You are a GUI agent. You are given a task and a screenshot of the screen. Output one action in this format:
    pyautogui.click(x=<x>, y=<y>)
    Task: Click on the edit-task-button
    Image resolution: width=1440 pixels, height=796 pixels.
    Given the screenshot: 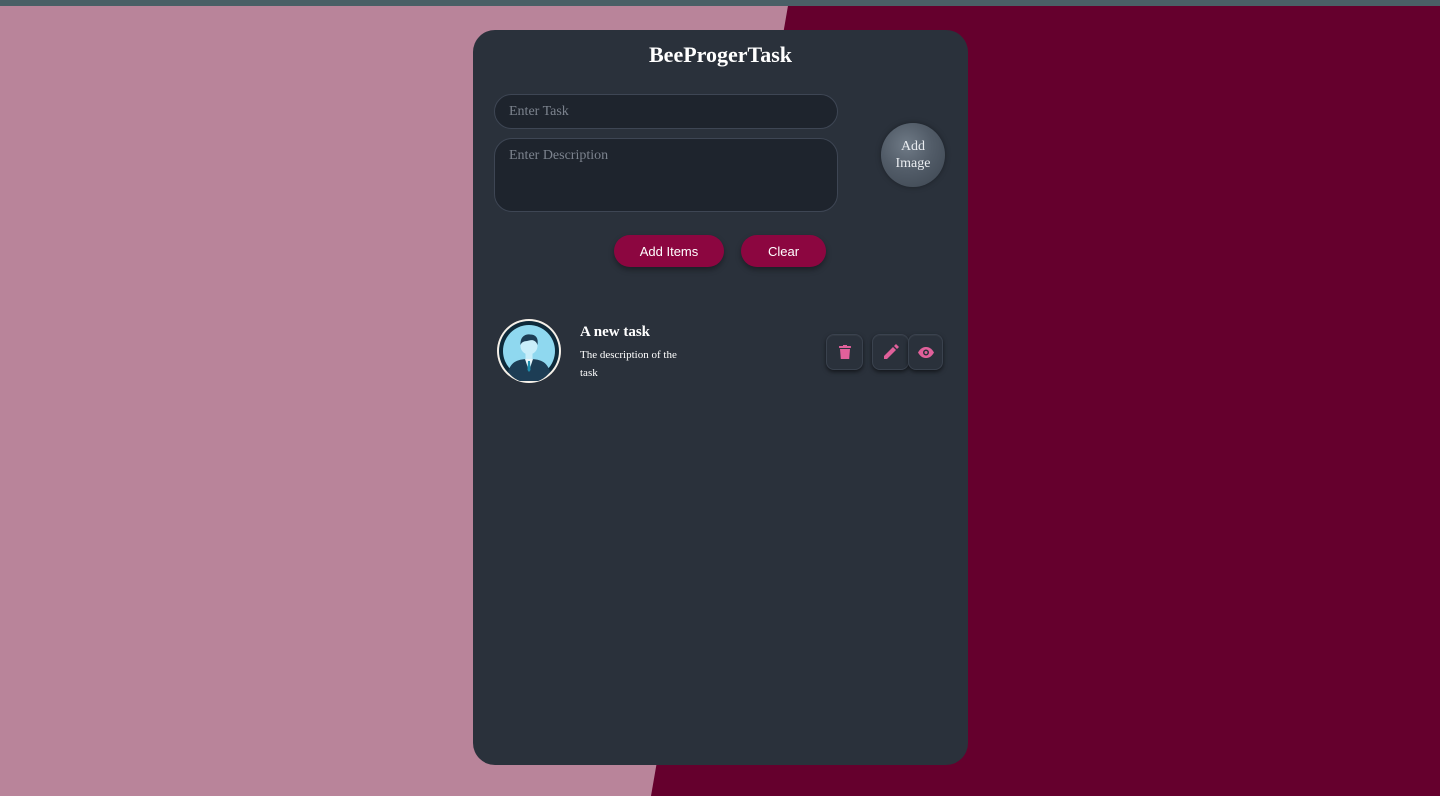 What is the action you would take?
    pyautogui.click(x=890, y=352)
    